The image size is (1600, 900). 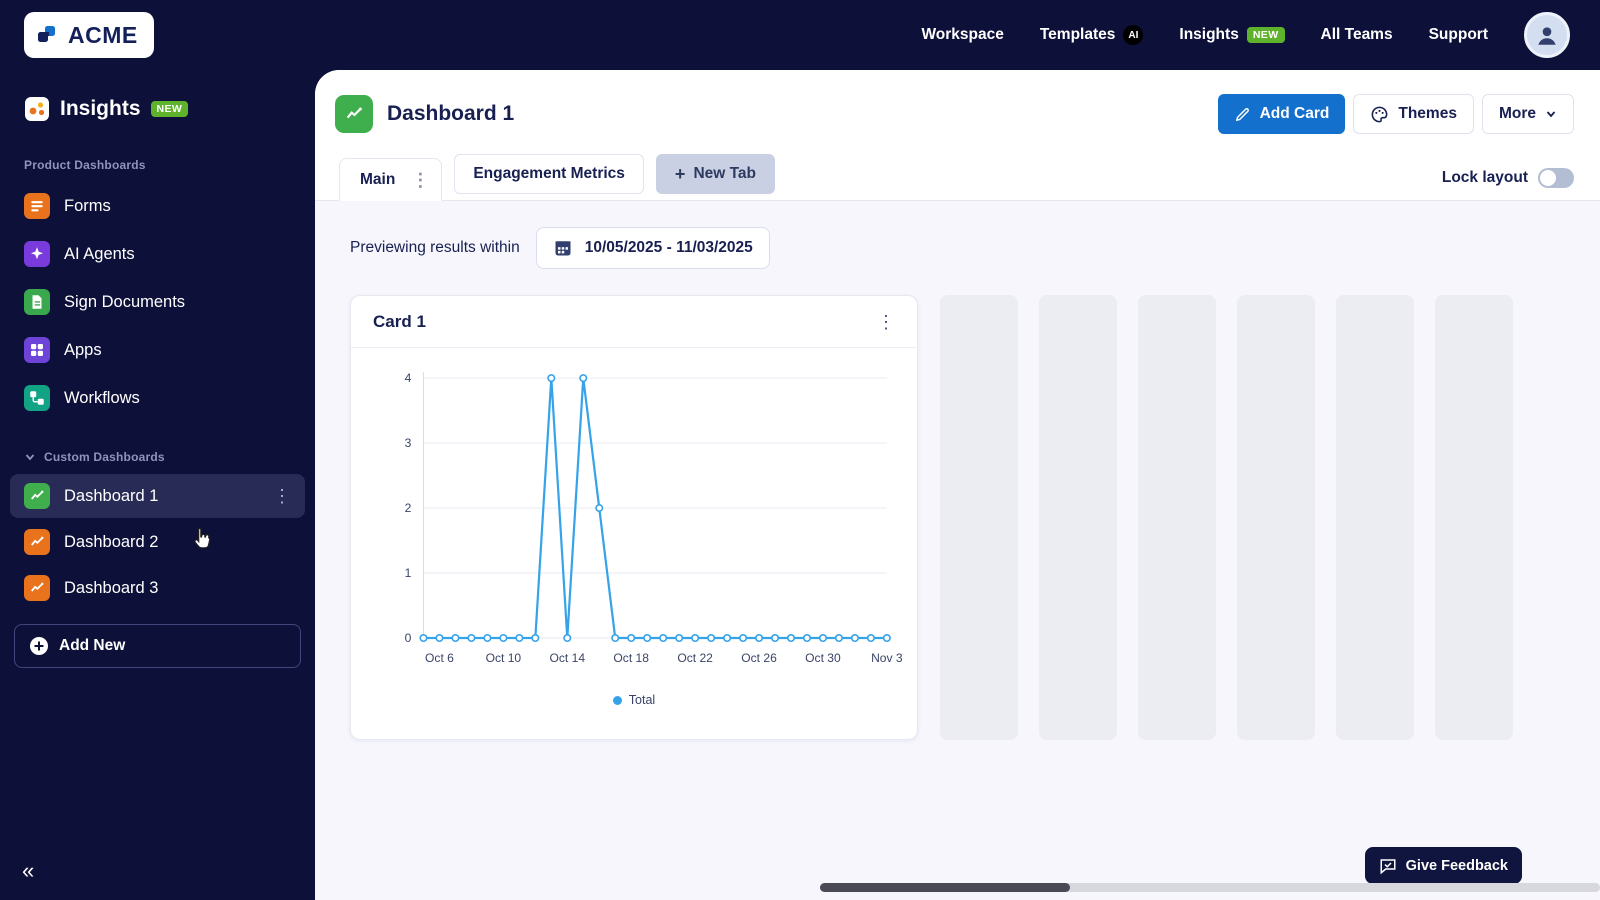 I want to click on sidebar-item-sign-documents-label: Sign Documents, so click(x=125, y=301).